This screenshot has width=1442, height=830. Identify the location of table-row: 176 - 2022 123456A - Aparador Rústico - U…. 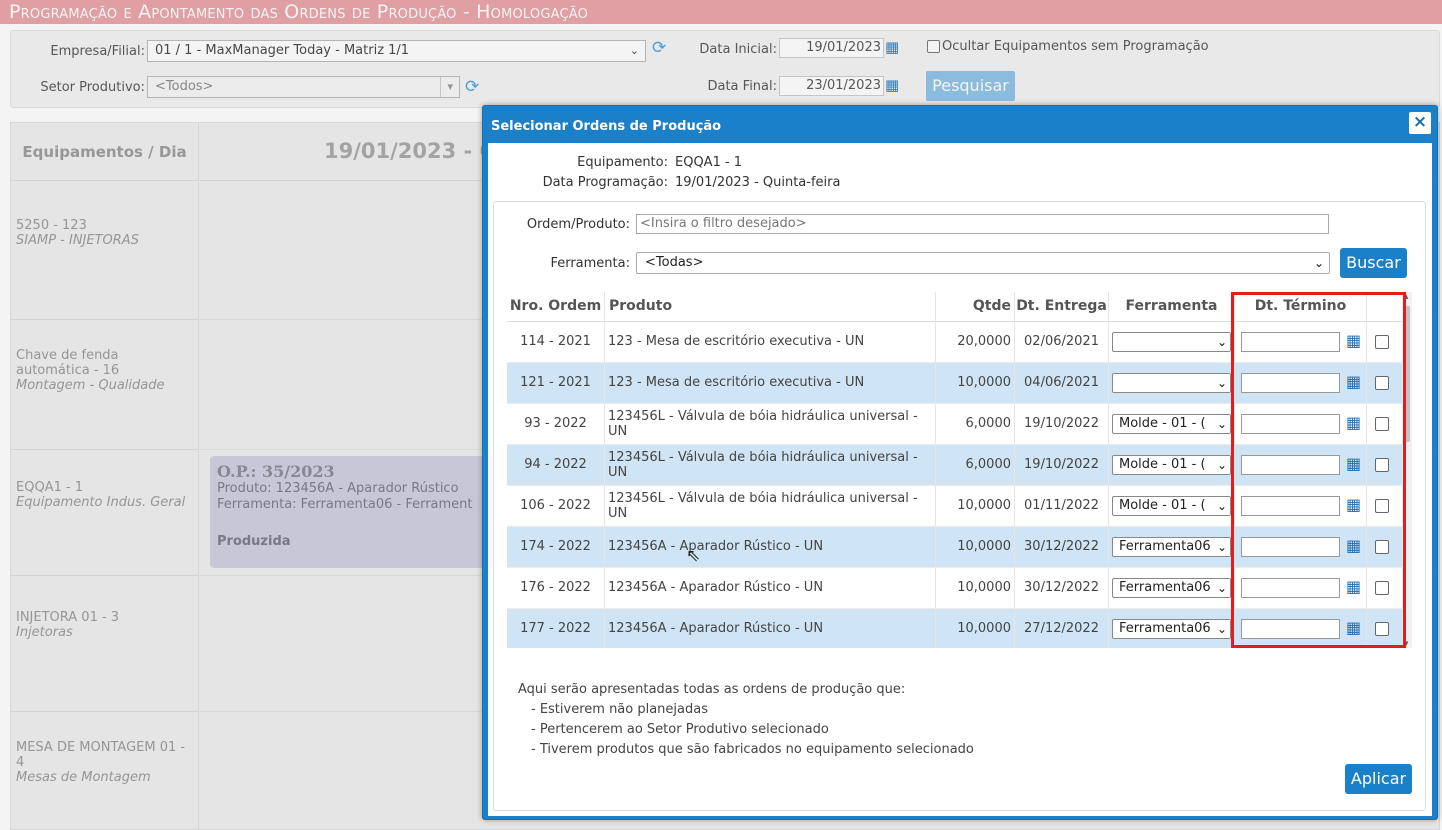
(954, 588).